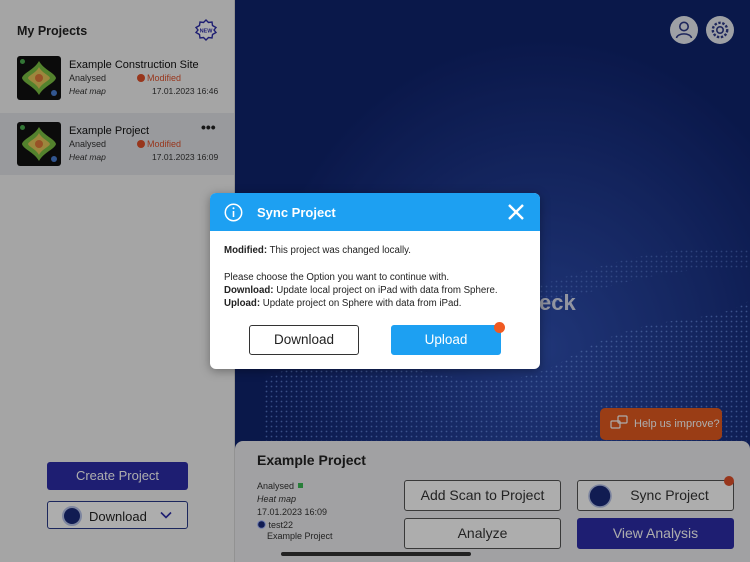 The image size is (750, 562). Describe the element at coordinates (233, 212) in the screenshot. I see `info-icon` at that location.